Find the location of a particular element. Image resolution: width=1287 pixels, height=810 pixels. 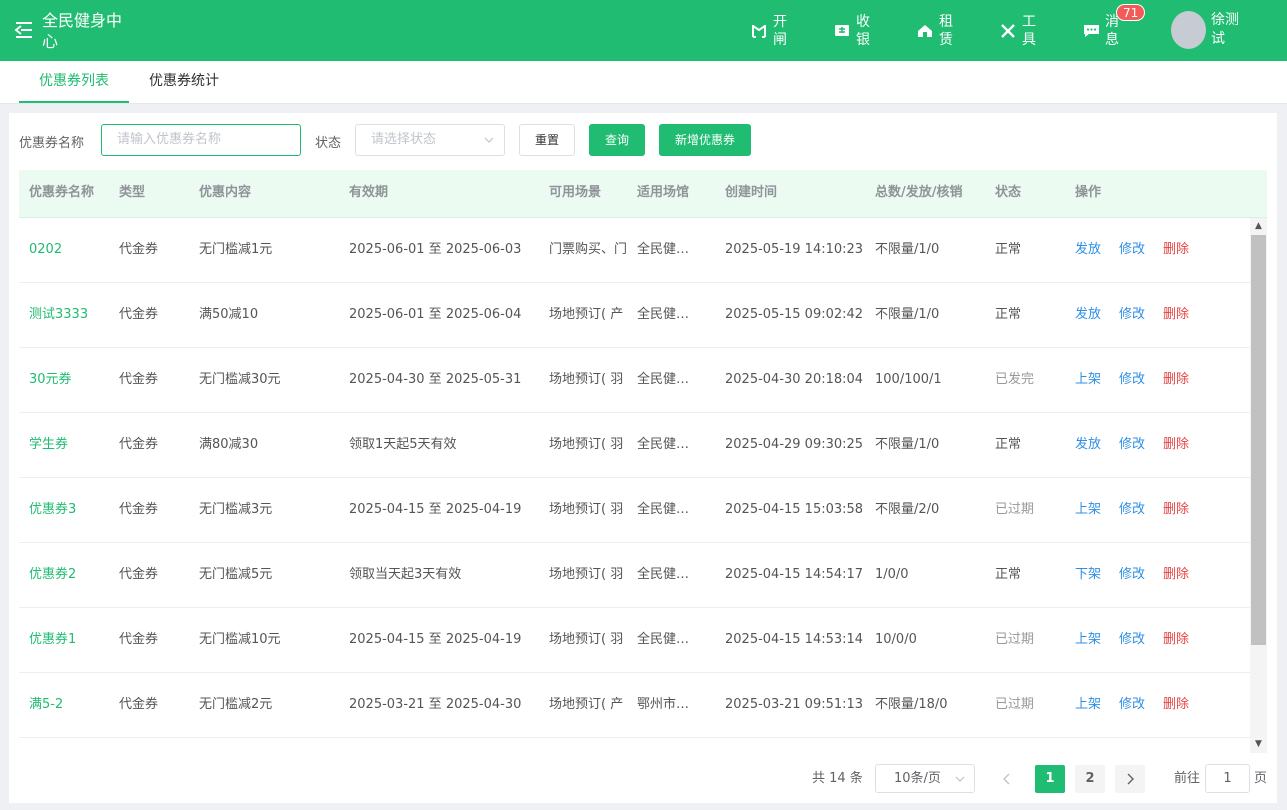

coupon-name-link: 测试3333 is located at coordinates (58, 315).